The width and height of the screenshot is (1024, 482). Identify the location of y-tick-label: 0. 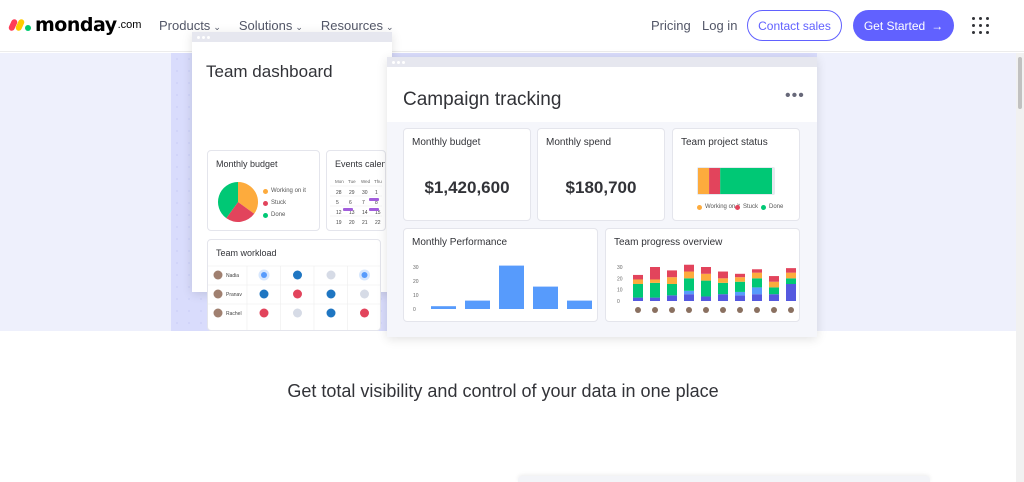
(414, 310).